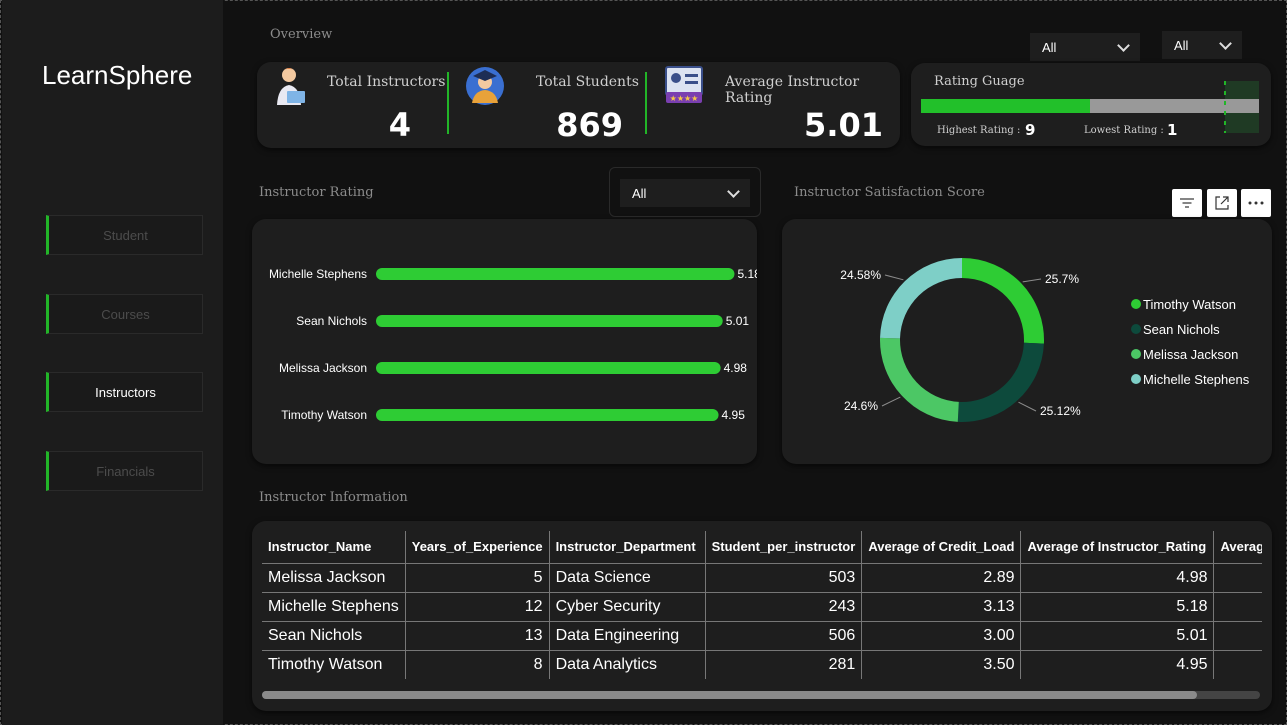  I want to click on rating-filter: All, so click(685, 193).